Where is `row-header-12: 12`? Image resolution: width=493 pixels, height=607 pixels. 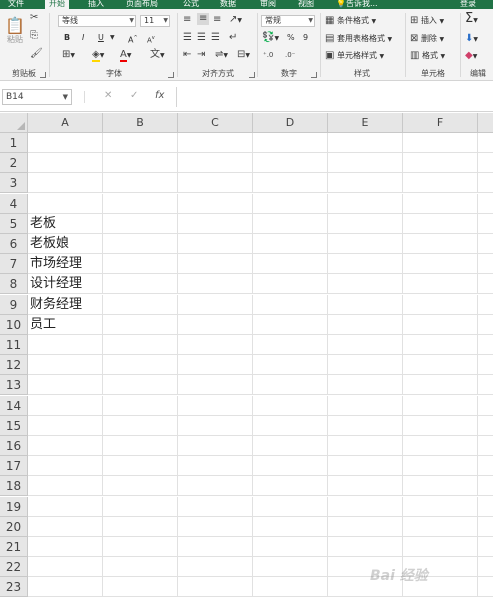 row-header-12: 12 is located at coordinates (14, 365).